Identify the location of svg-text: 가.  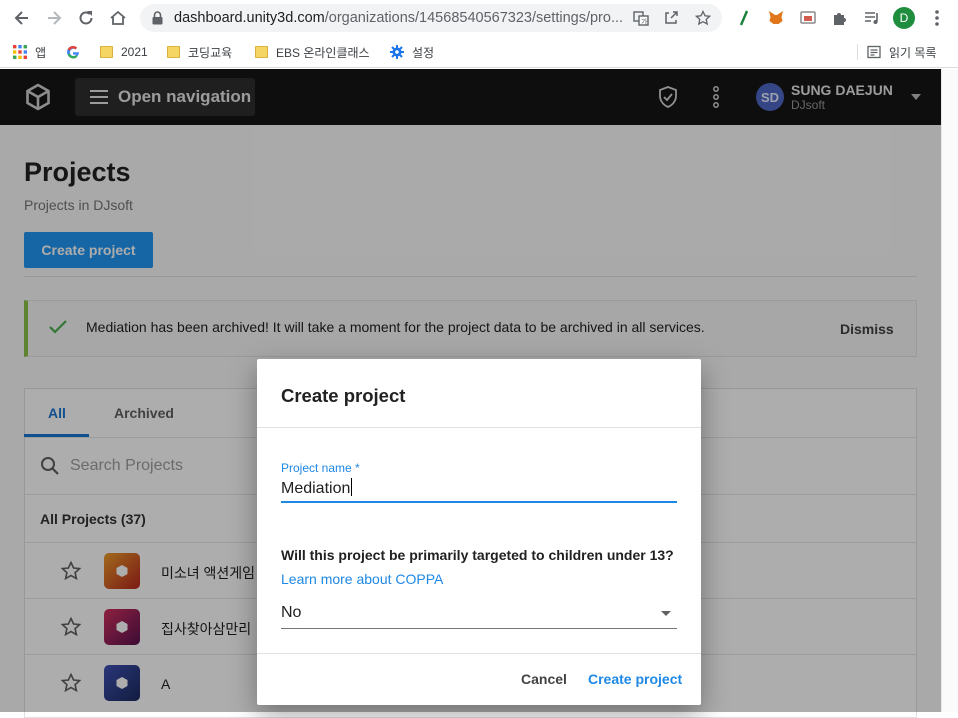
(644, 21).